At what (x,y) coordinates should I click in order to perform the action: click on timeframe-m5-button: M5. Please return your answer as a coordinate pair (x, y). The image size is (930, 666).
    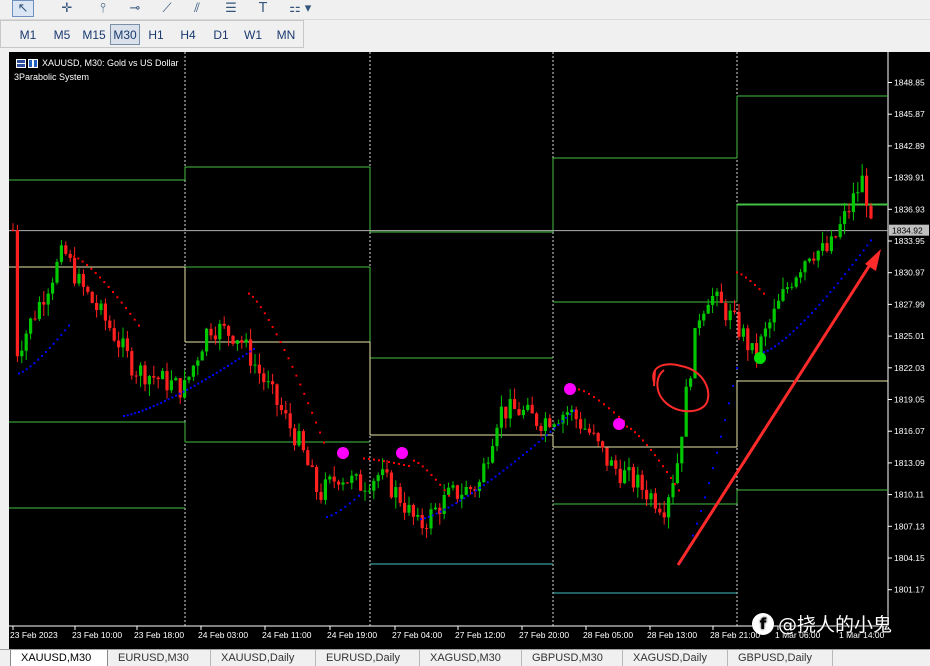
    Looking at the image, I should click on (62, 34).